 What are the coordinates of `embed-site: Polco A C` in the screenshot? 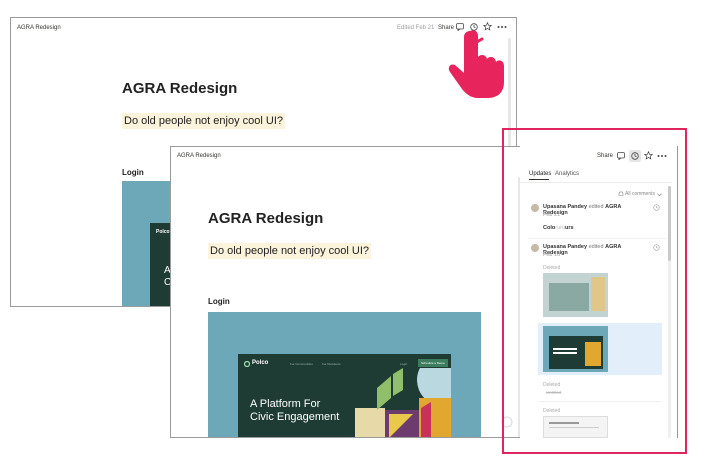 It's located at (161, 264).